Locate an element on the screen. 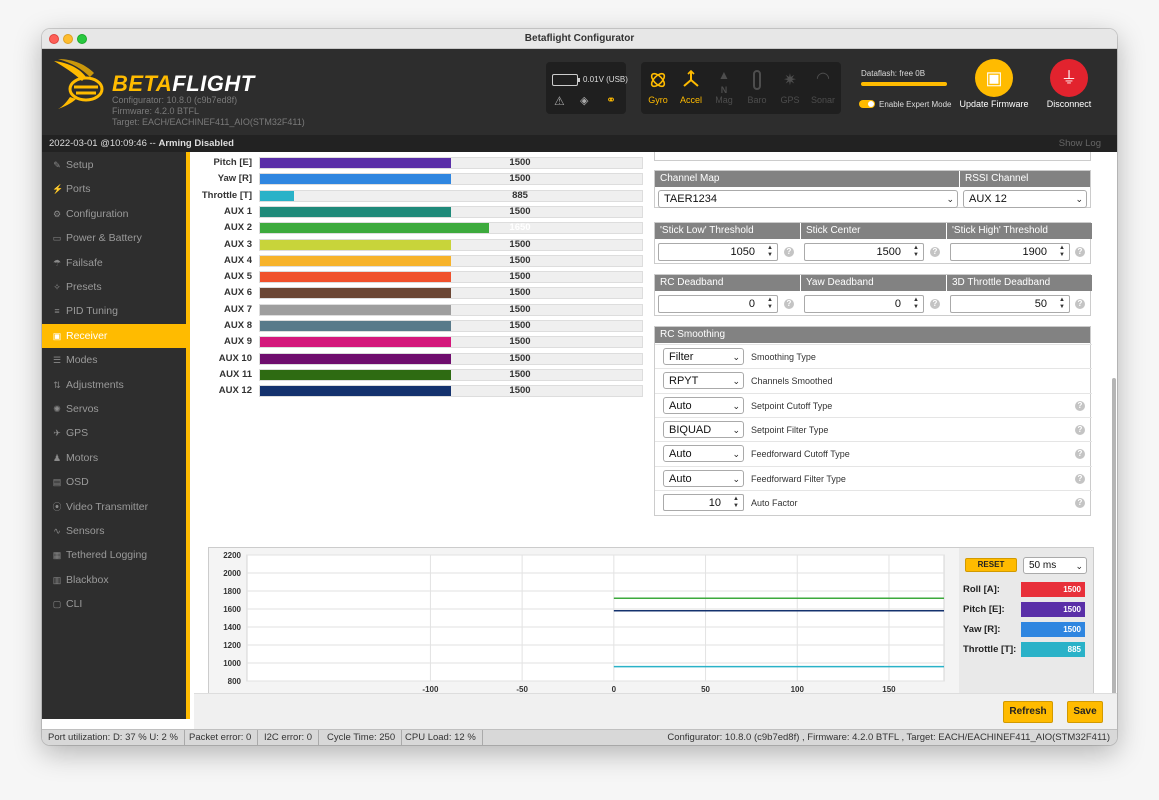 The width and height of the screenshot is (1159, 800). smoothing-row: Auto ⌄ Feedforward Filter Type? is located at coordinates (873, 477).